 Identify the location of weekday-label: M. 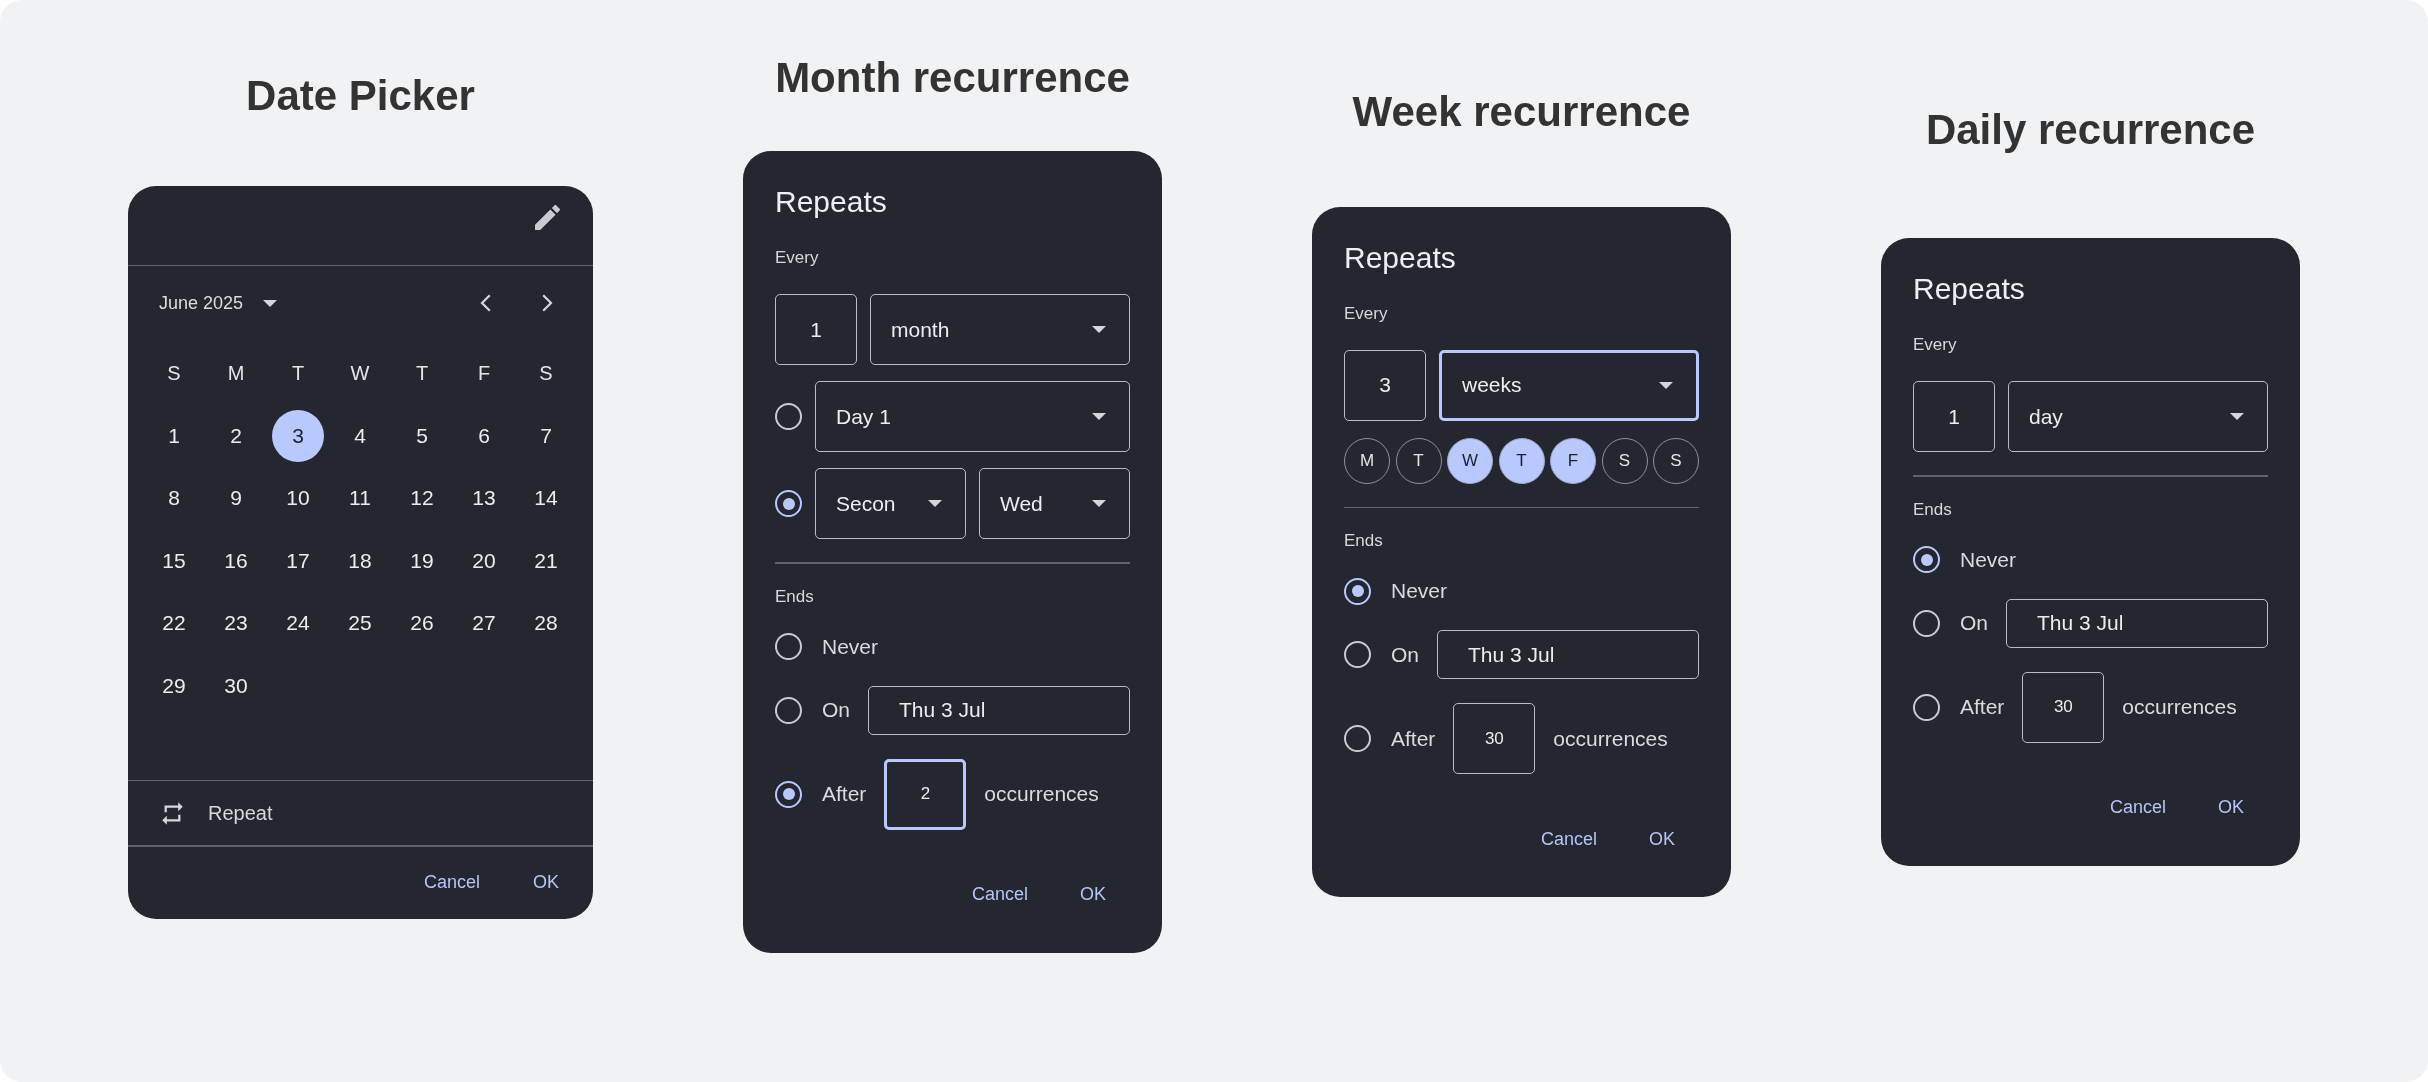
(236, 373).